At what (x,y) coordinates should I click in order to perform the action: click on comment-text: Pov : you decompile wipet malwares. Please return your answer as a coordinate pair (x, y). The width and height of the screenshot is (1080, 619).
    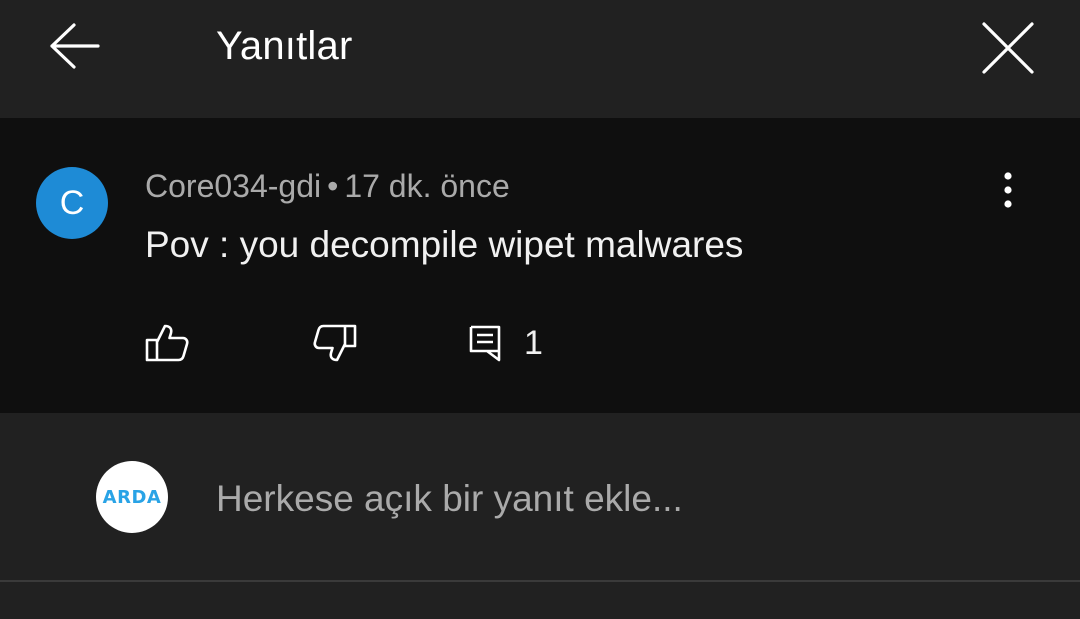
    Looking at the image, I should click on (444, 244).